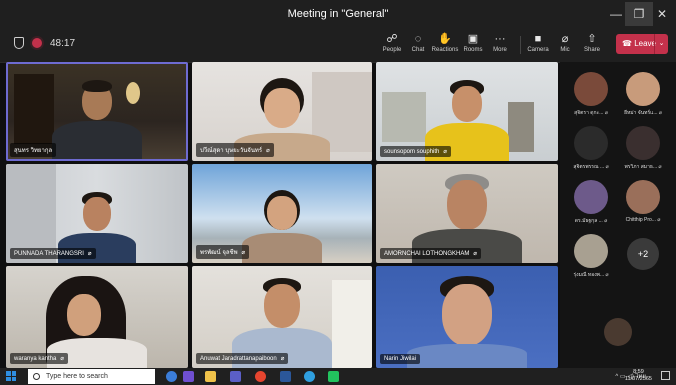 This screenshot has height=385, width=676. I want to click on word-icon, so click(285, 376).